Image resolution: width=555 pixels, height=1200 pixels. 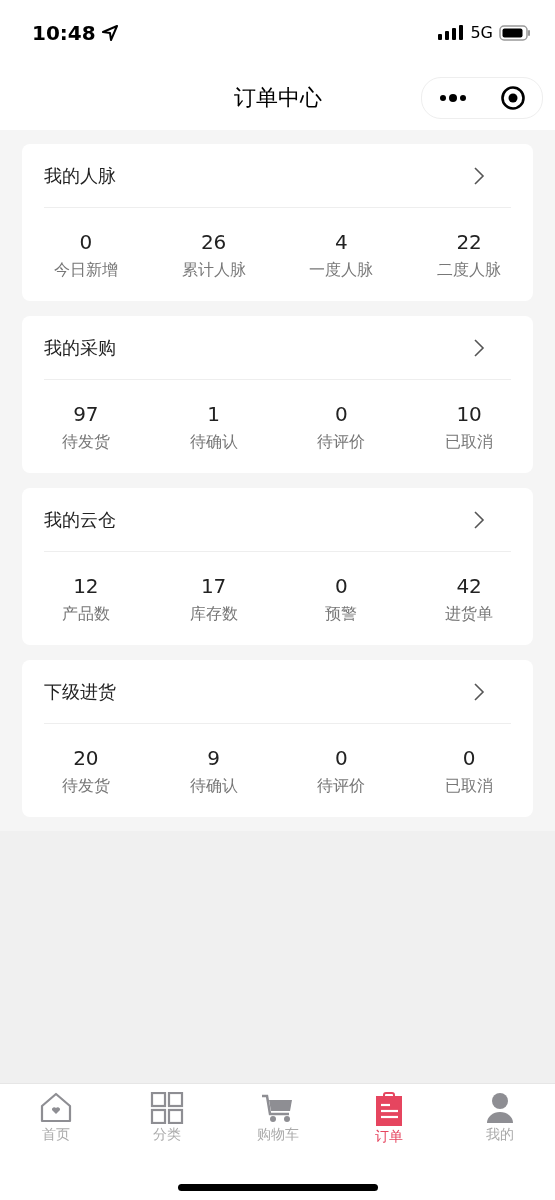 I want to click on stat-value: 20, so click(x=86, y=758).